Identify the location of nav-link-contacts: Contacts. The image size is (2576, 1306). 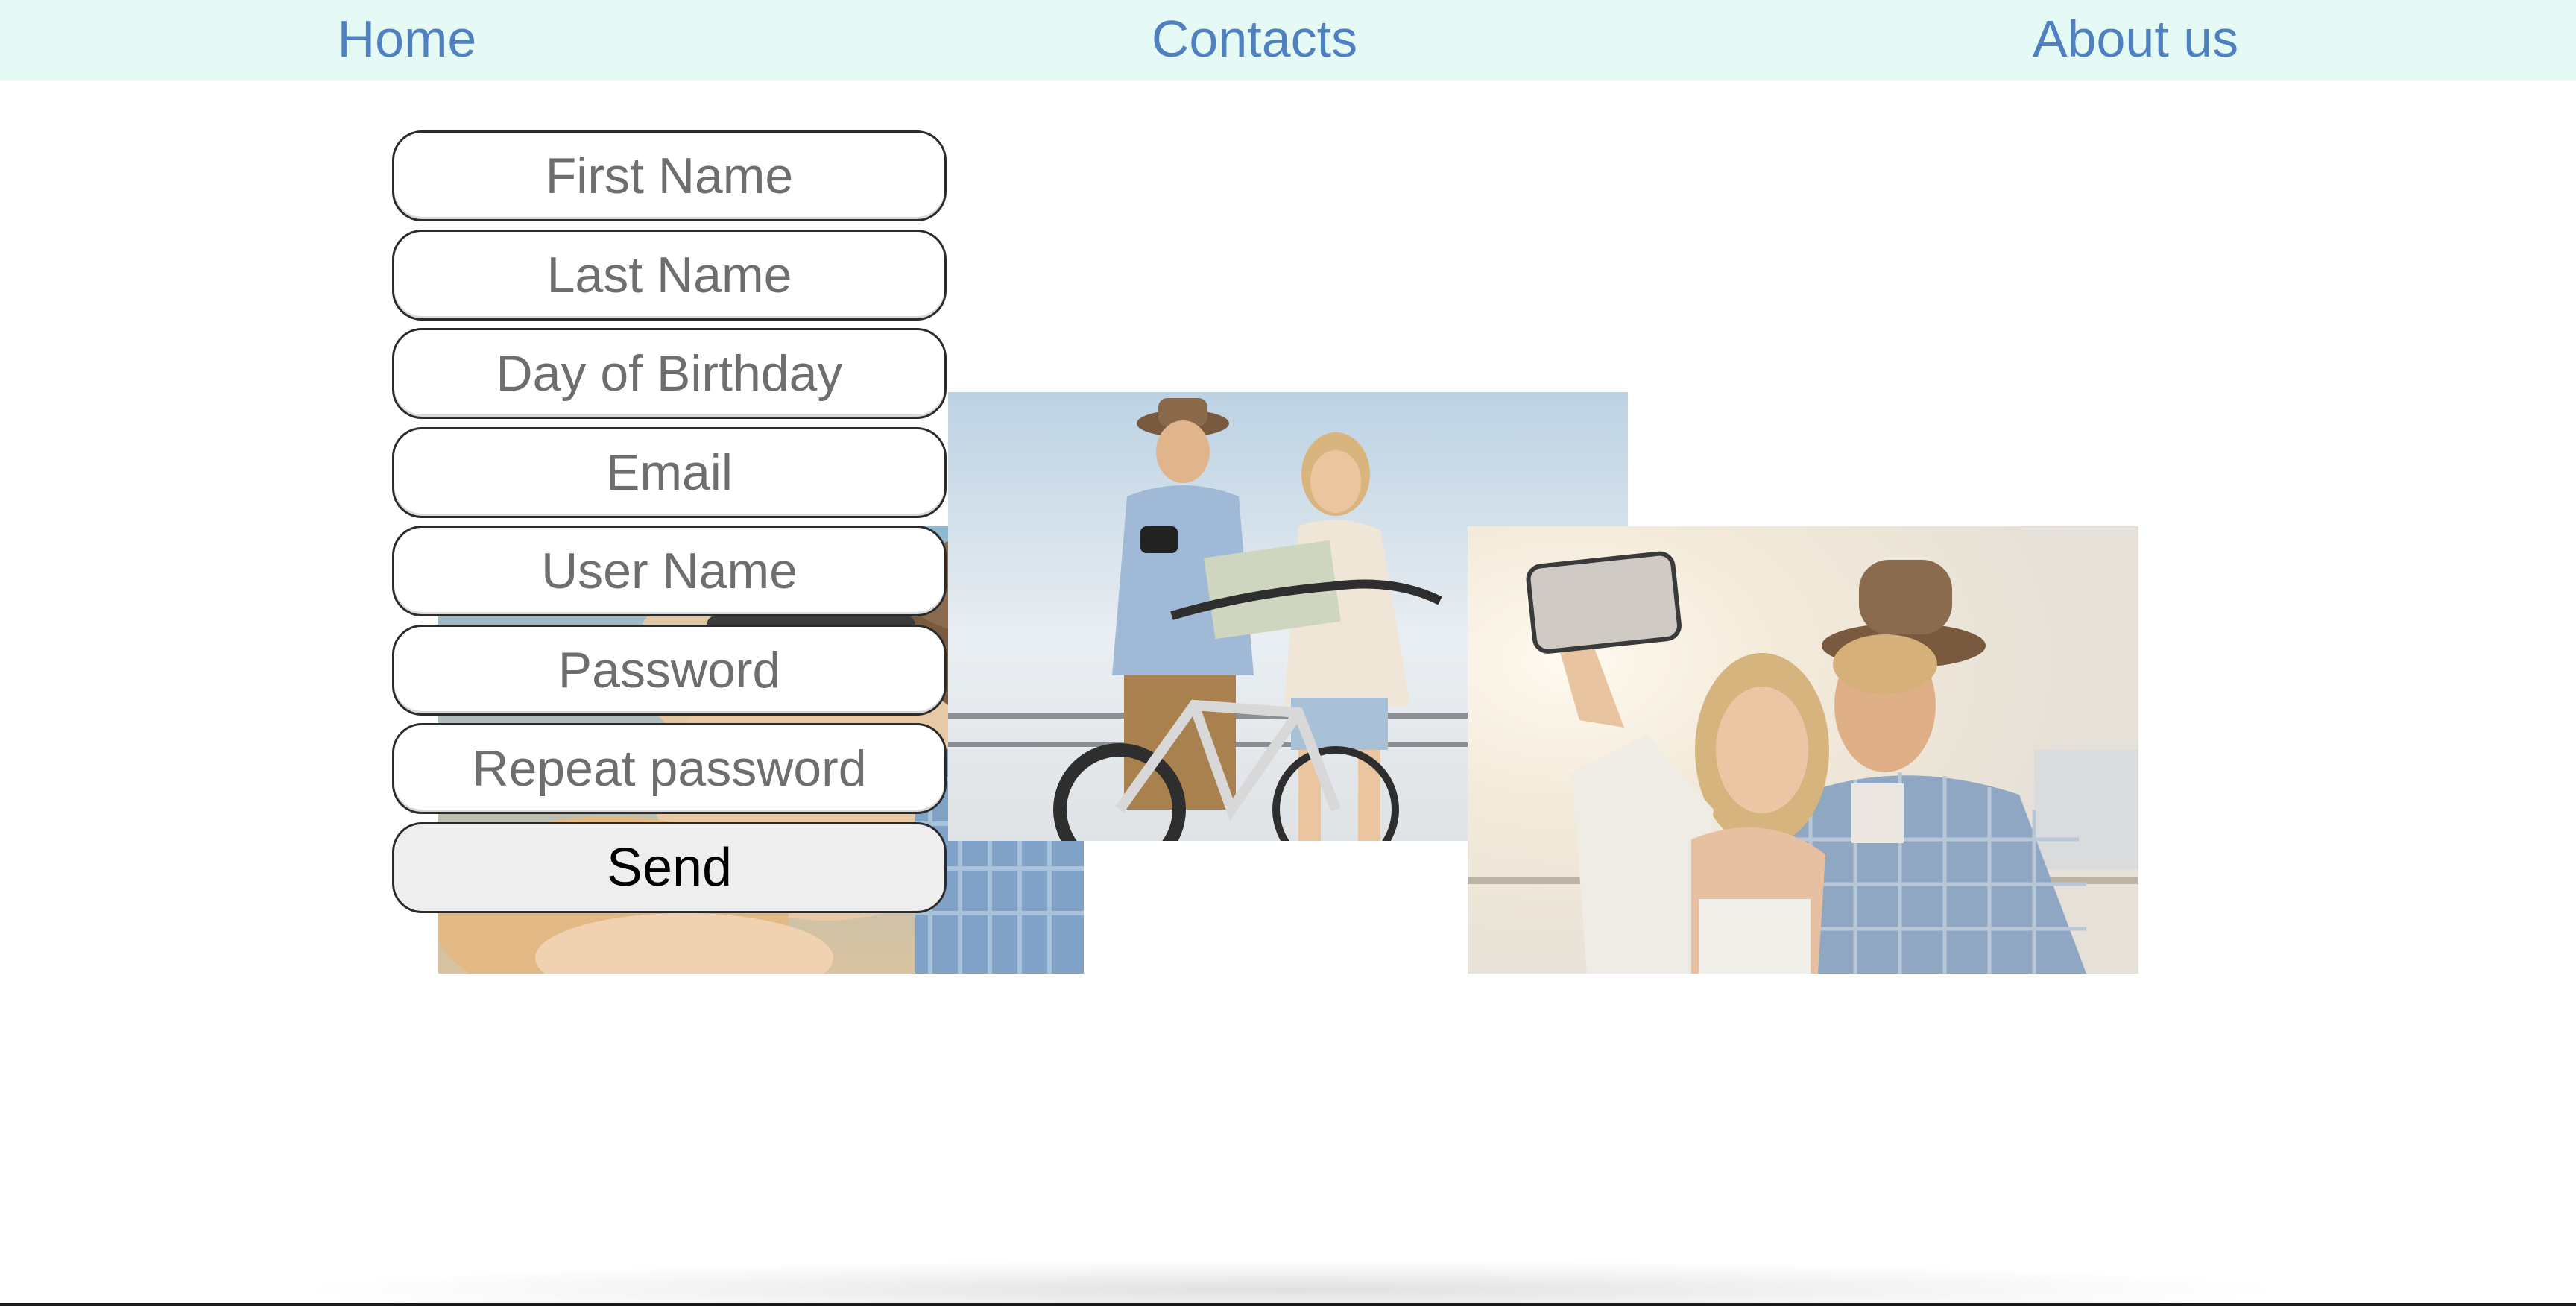
(1254, 39).